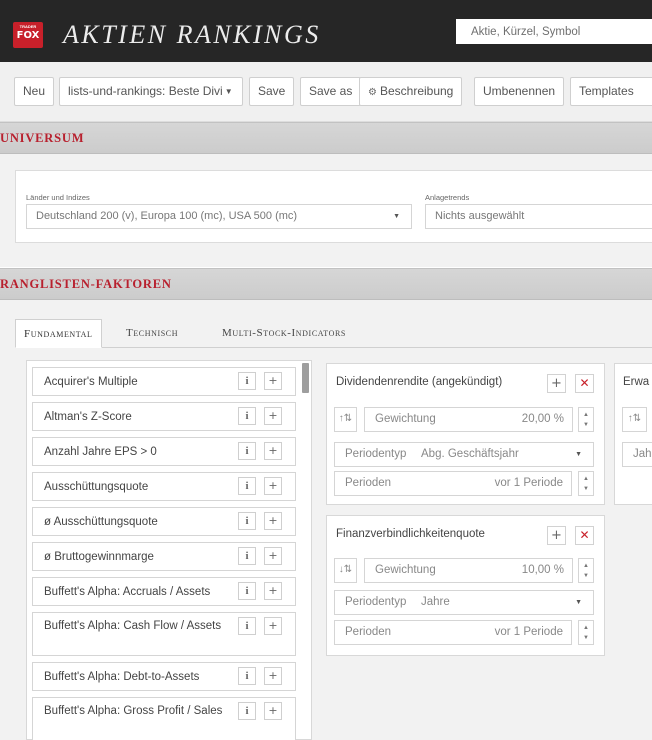 The height and width of the screenshot is (740, 652). I want to click on countries-label: Länder und Indizes, so click(58, 197).